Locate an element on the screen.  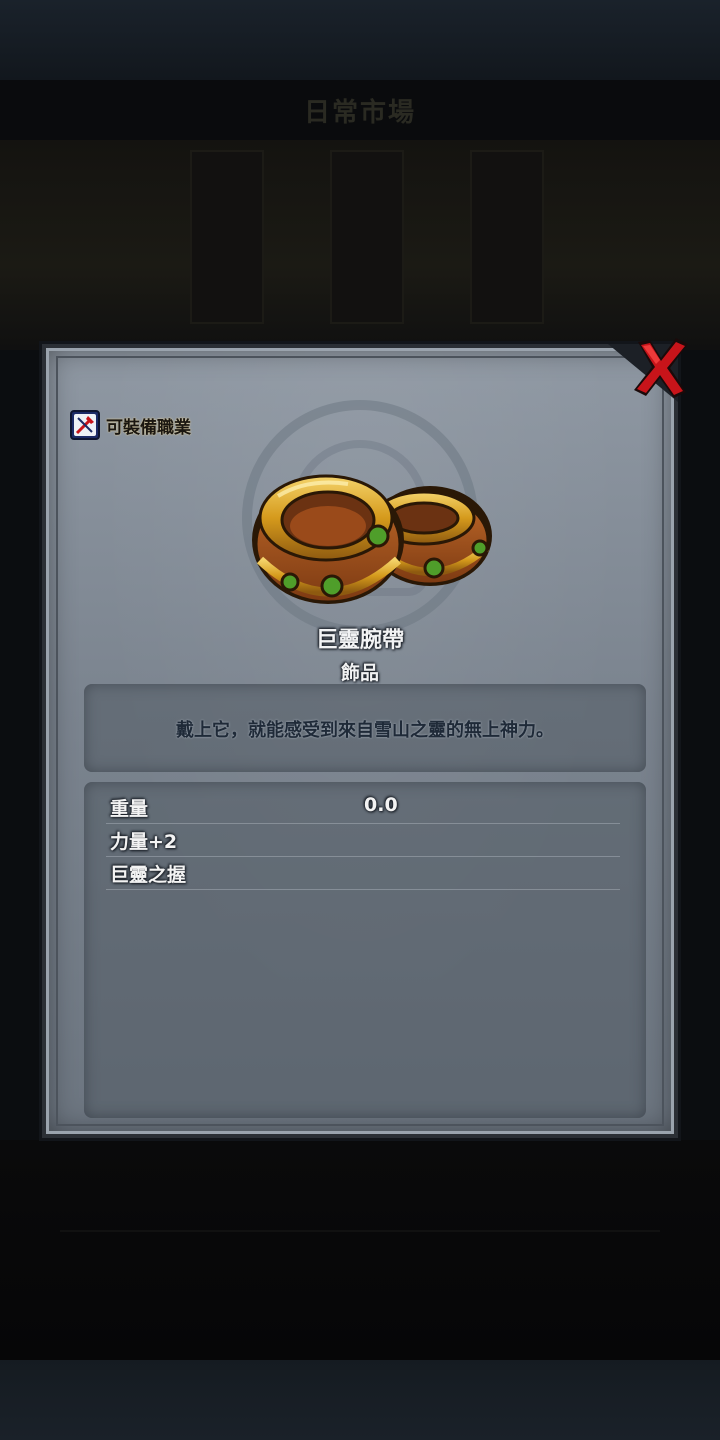
screen-title: 日常市場 is located at coordinates (359, 113).